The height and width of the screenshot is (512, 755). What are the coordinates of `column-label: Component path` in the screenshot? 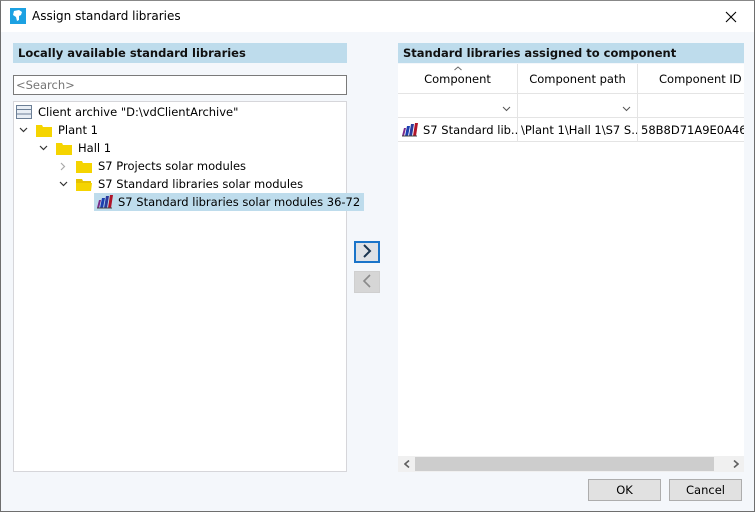 It's located at (577, 79).